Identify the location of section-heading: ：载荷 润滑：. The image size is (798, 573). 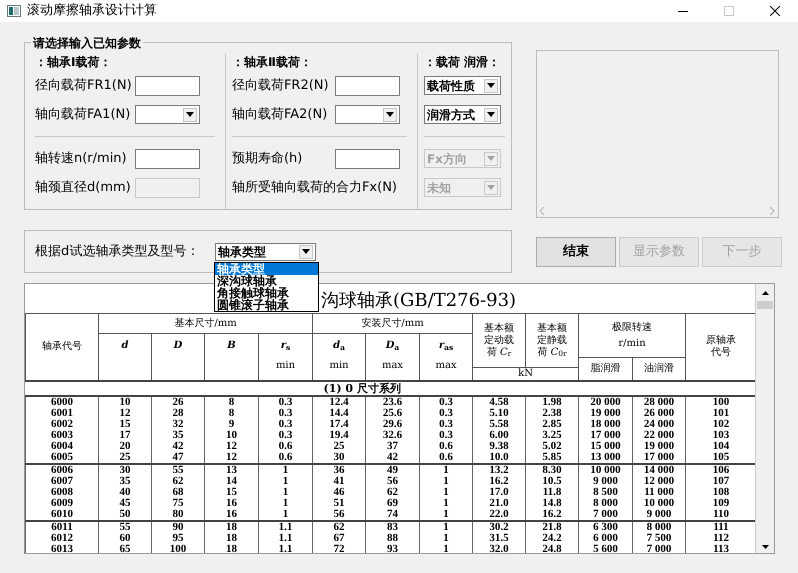
(463, 62).